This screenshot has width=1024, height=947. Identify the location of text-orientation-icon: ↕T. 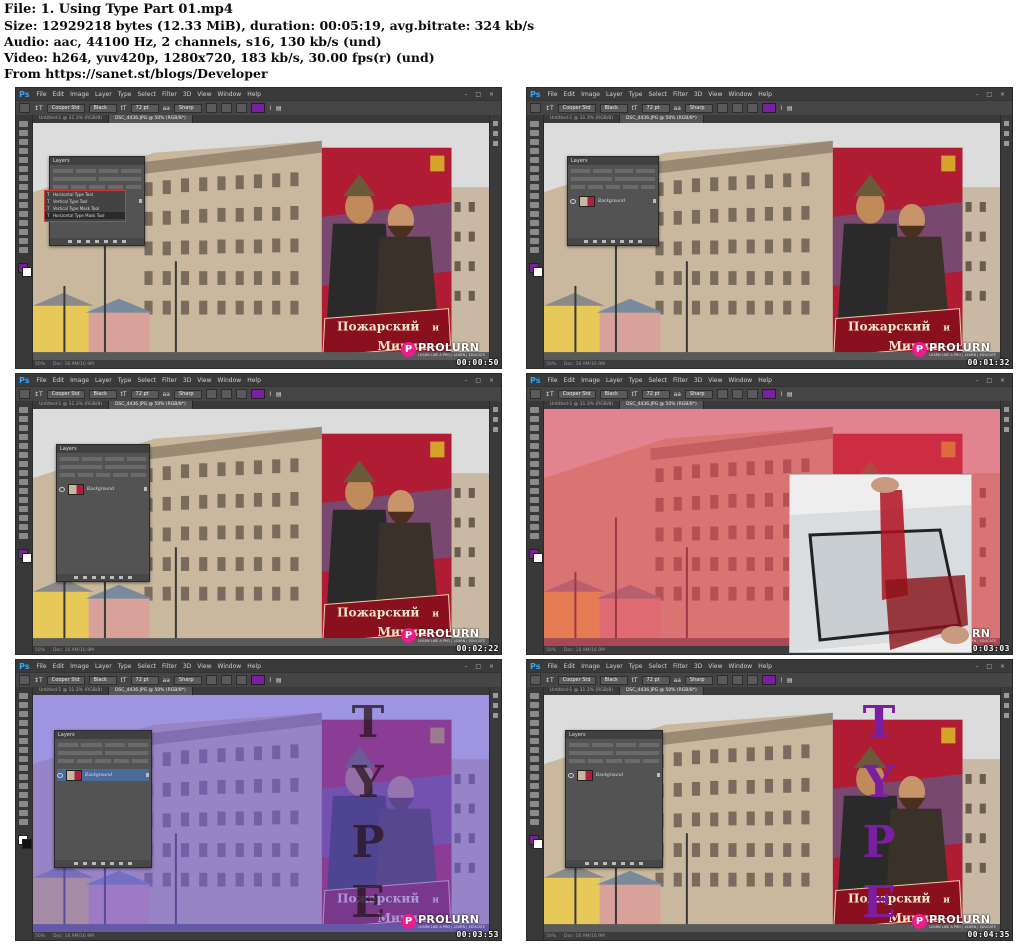
(38, 394).